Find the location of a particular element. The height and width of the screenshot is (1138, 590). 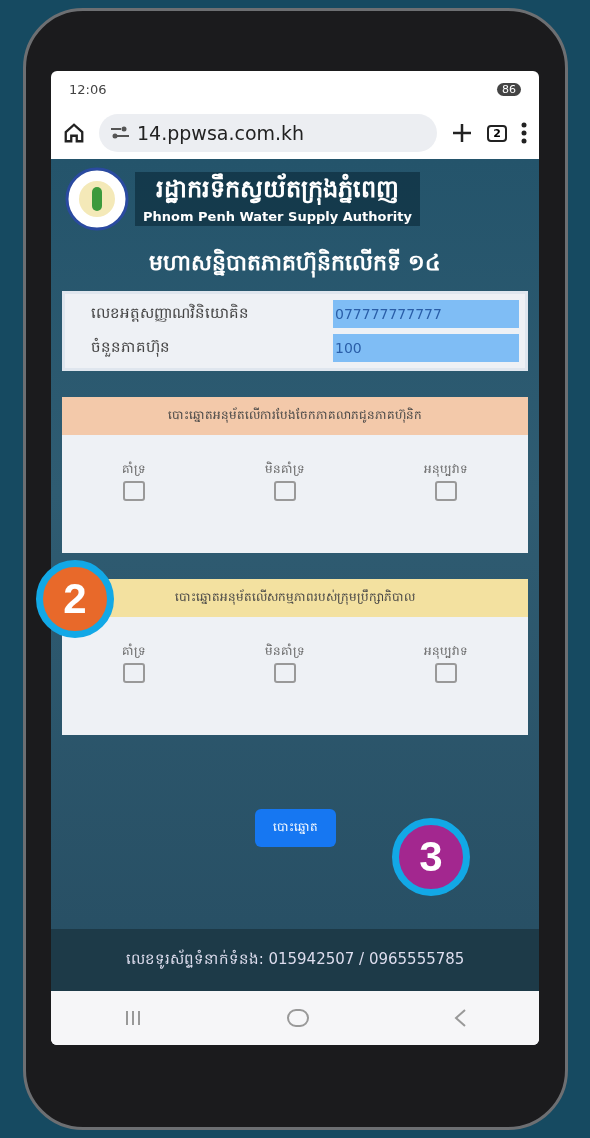

status-time: 12:06 is located at coordinates (88, 89).